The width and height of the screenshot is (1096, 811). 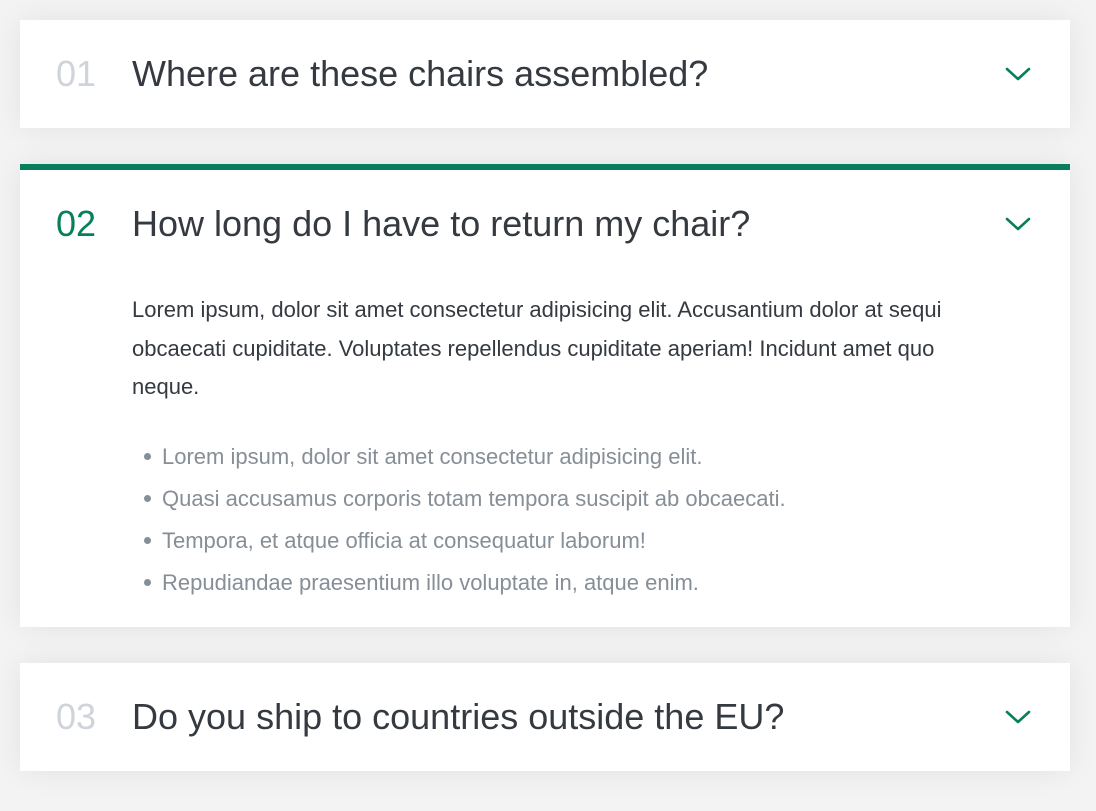 What do you see at coordinates (76, 716) in the screenshot?
I see `faq-item-number: 03` at bounding box center [76, 716].